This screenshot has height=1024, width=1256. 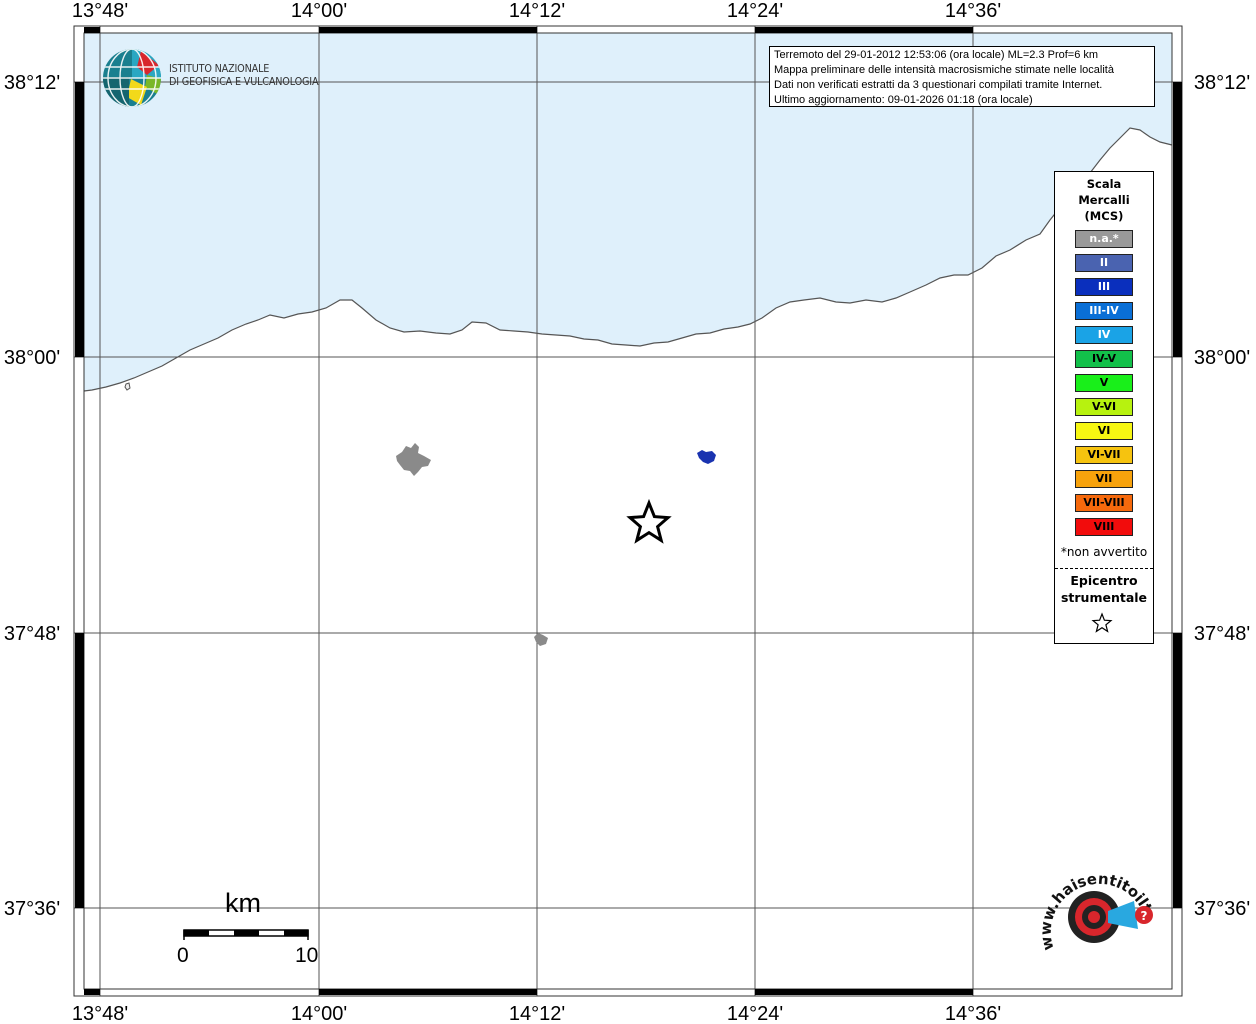 What do you see at coordinates (1104, 568) in the screenshot?
I see `legend-divider` at bounding box center [1104, 568].